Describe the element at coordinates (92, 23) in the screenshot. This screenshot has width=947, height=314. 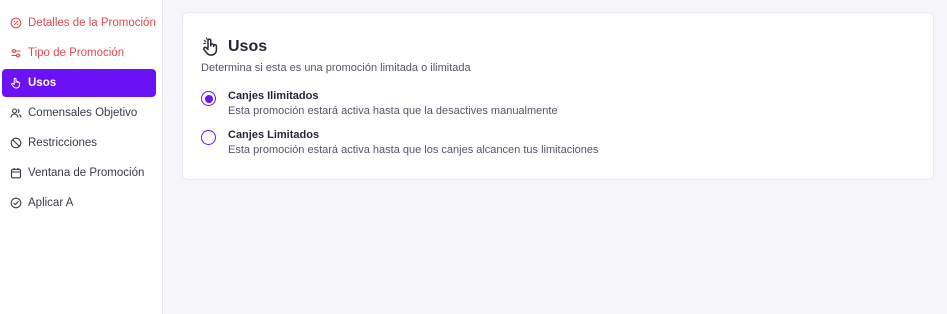
I see `sidebar-item-label: Detalles de la Promoción` at that location.